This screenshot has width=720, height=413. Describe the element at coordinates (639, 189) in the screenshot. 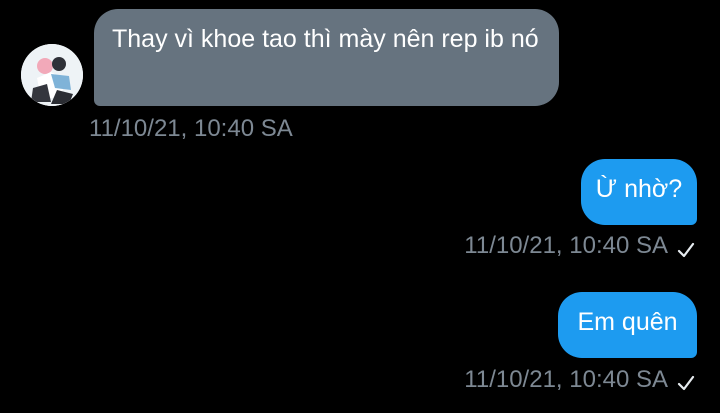

I see `message-text: Ừ nhờ?` at that location.